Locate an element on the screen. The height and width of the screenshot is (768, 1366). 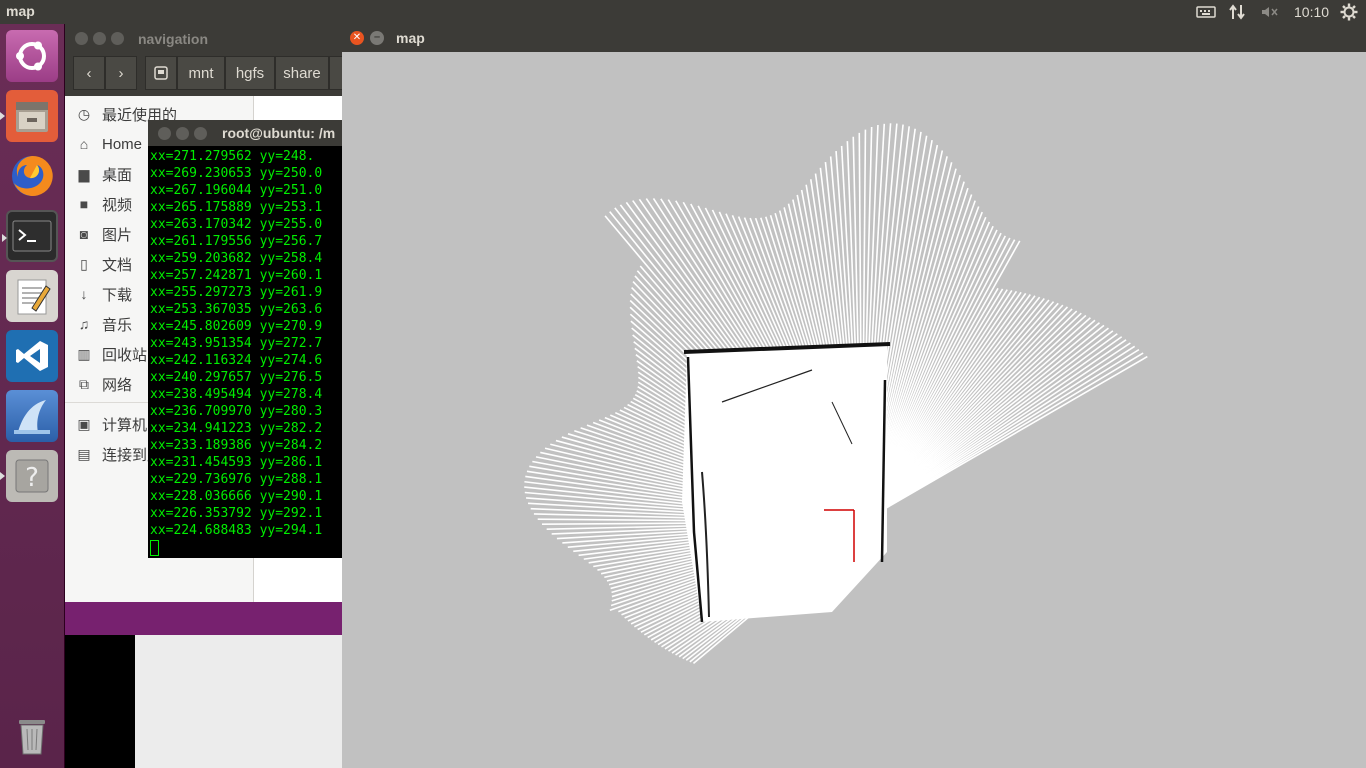
sidebar-item-downloads: ↓ 下载 is located at coordinates (104, 294).